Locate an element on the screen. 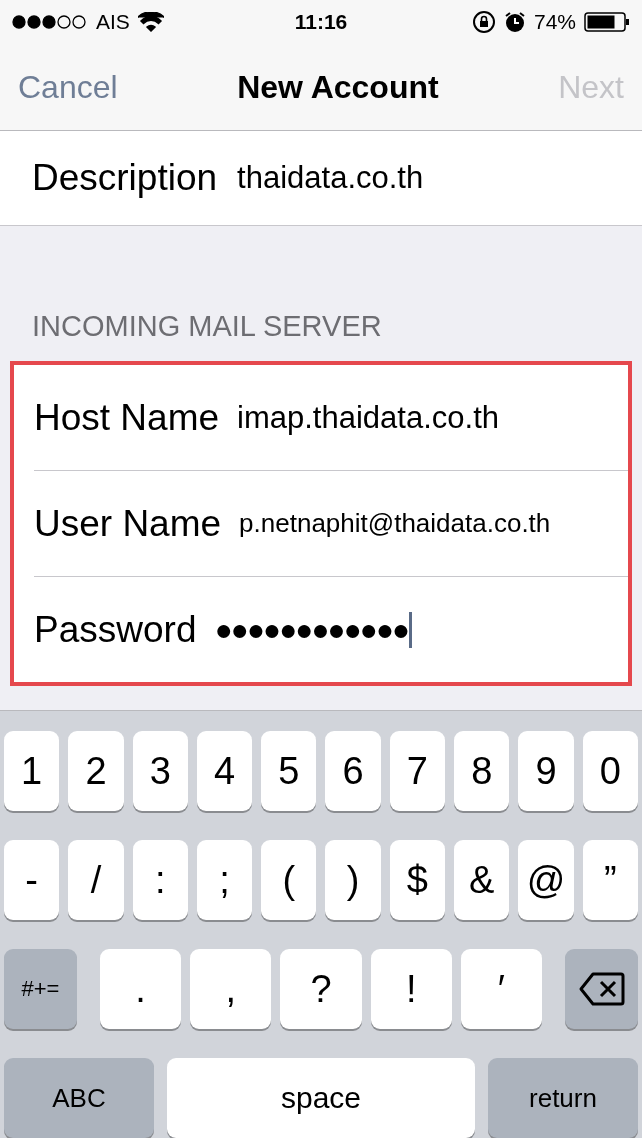 Image resolution: width=642 pixels, height=1138 pixels. clock-time: 11:16 is located at coordinates (321, 22).